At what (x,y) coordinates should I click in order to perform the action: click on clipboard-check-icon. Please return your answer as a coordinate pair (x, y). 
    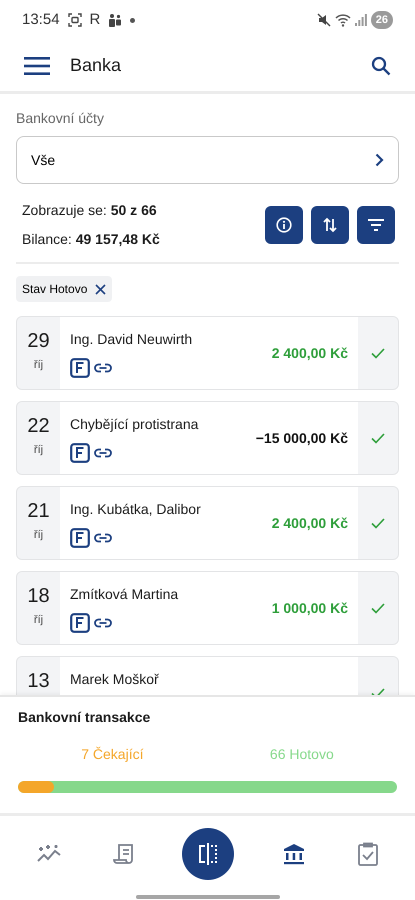
    Looking at the image, I should click on (368, 854).